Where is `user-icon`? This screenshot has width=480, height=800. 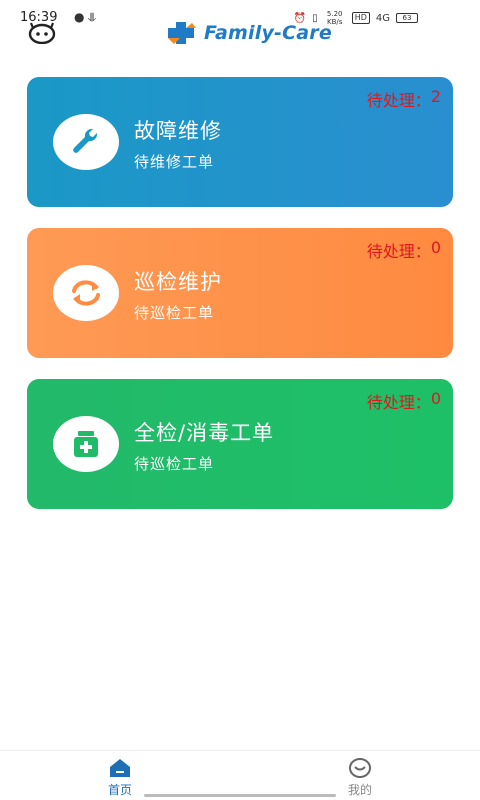
user-icon is located at coordinates (360, 768).